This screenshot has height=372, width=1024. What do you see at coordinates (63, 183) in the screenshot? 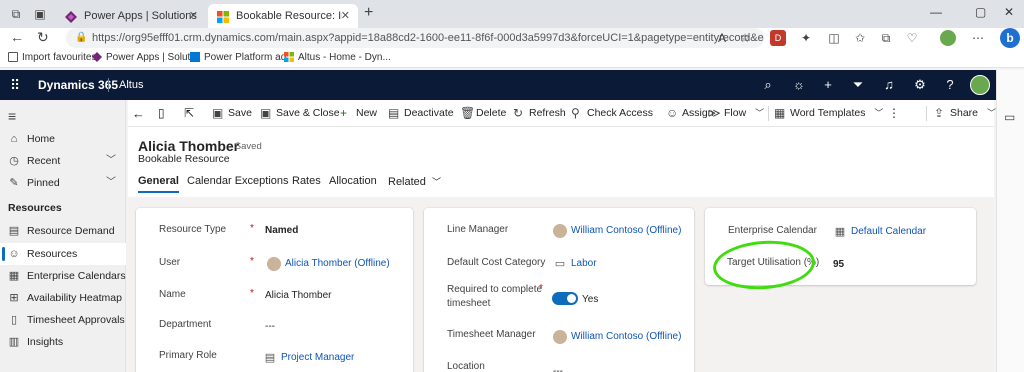
I see `nav-item-pinned: ✎ Pinned ﹀` at bounding box center [63, 183].